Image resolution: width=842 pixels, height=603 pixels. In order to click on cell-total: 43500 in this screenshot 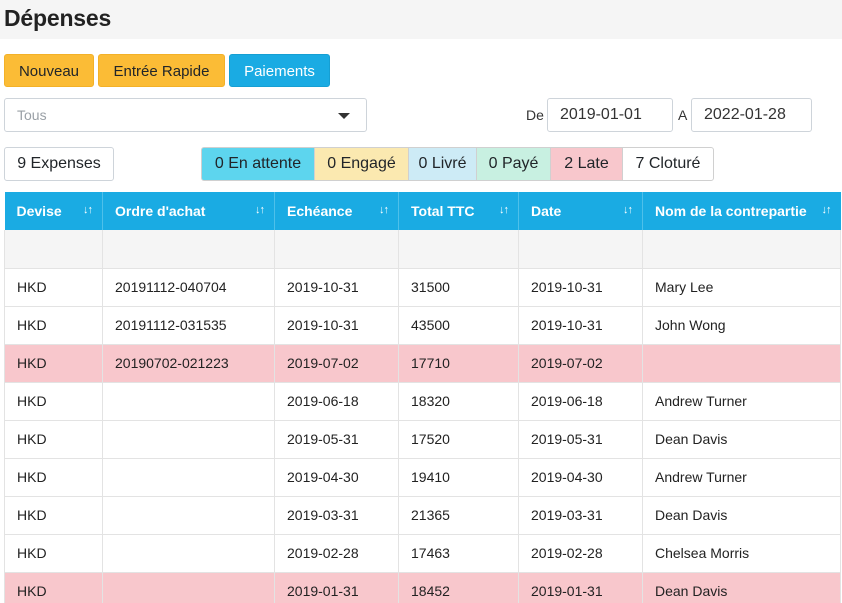, I will do `click(458, 325)`.